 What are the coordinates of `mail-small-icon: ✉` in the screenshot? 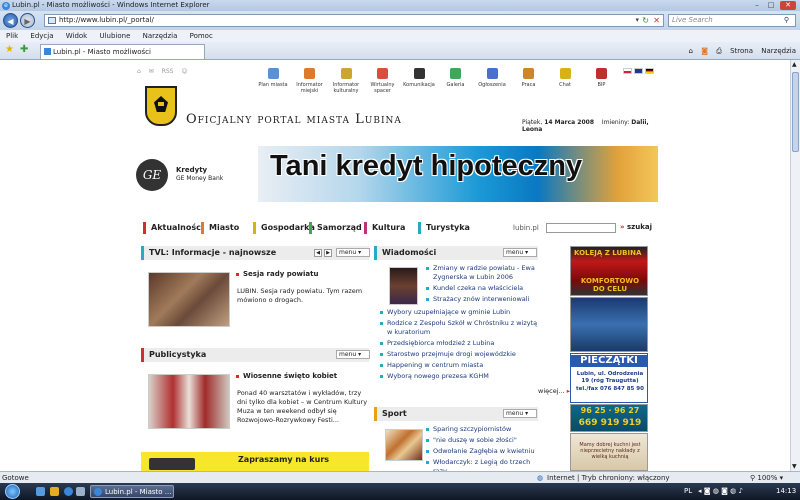 It's located at (151, 71).